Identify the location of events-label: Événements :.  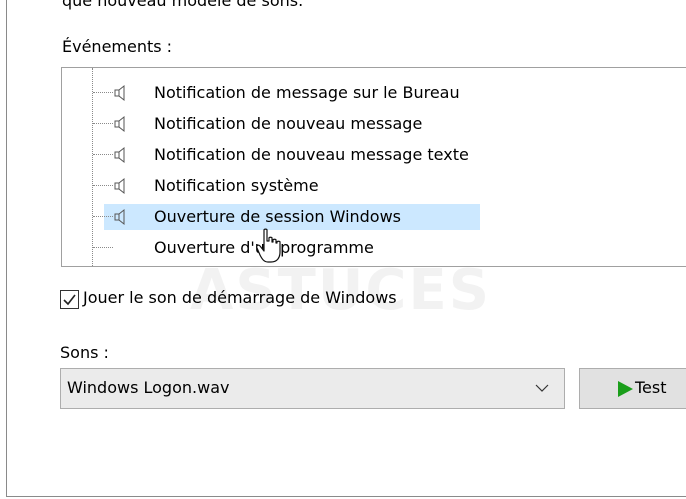
(117, 46).